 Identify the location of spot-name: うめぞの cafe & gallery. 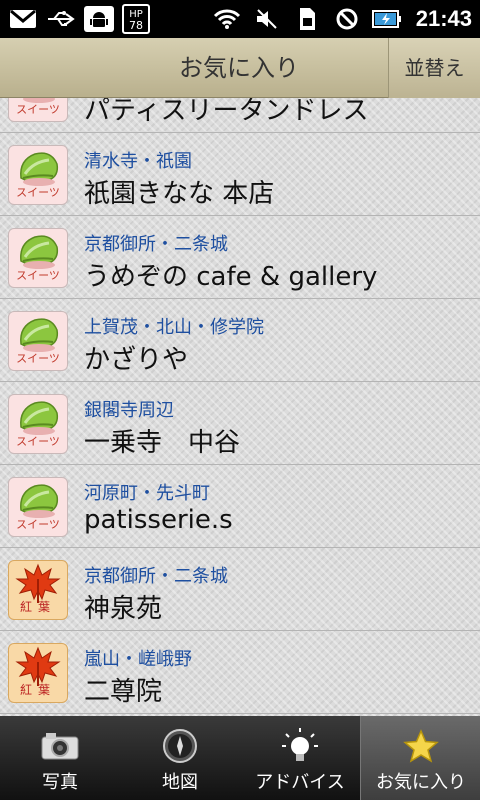
(231, 277).